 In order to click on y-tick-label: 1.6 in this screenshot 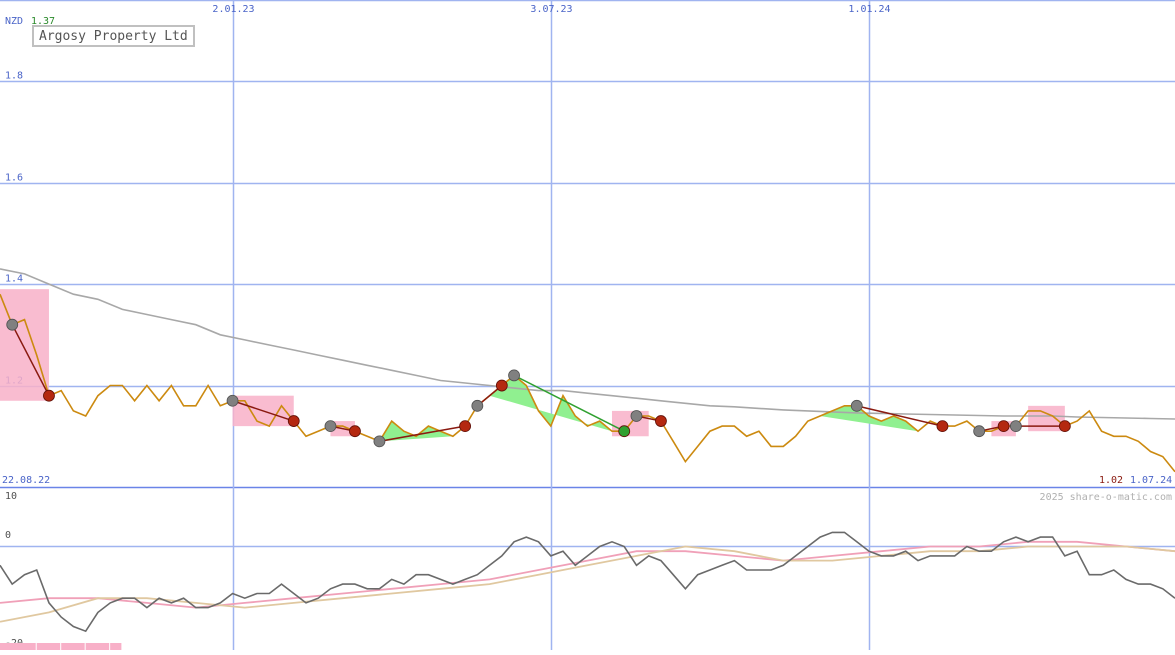, I will do `click(14, 178)`.